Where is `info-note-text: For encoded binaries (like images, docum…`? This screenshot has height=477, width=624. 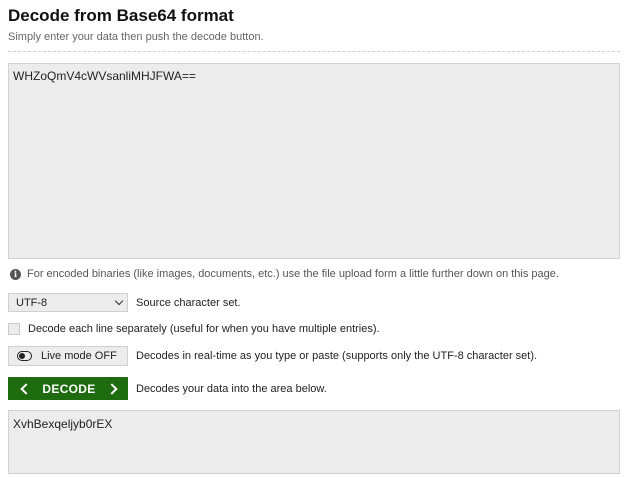
info-note-text: For encoded binaries (like images, docum… is located at coordinates (293, 274).